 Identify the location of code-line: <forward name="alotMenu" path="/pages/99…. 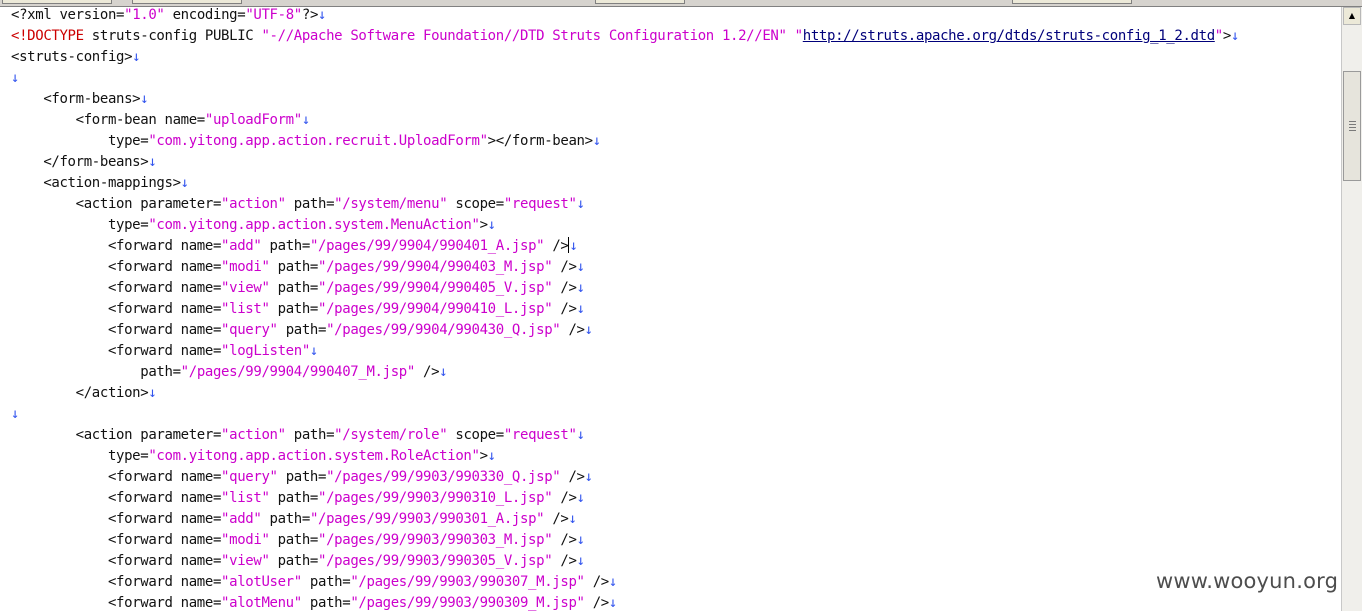
(314, 602).